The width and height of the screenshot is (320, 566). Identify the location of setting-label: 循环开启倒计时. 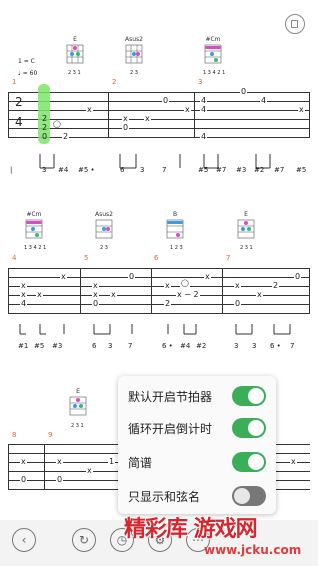
(170, 428).